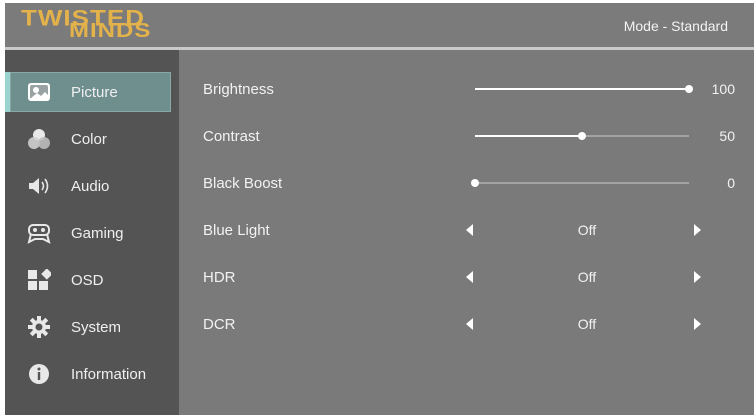 The image size is (754, 415). I want to click on sidebar-item-label: OSD, so click(87, 280).